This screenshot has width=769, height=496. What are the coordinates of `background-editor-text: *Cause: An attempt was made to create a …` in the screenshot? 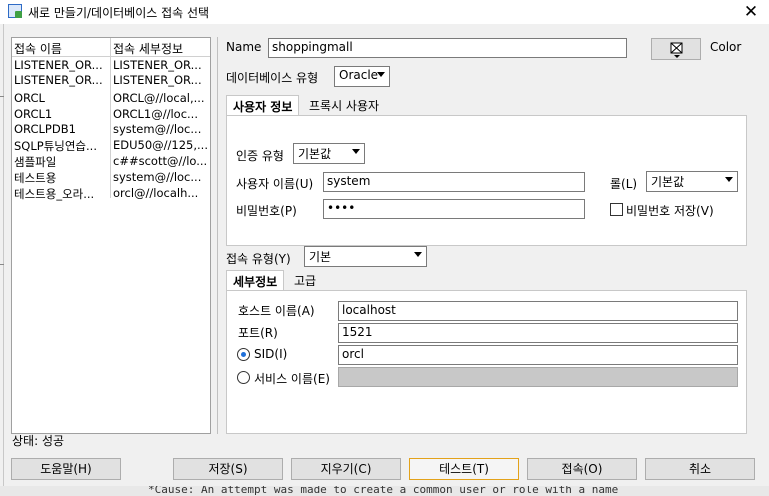 It's located at (383, 491).